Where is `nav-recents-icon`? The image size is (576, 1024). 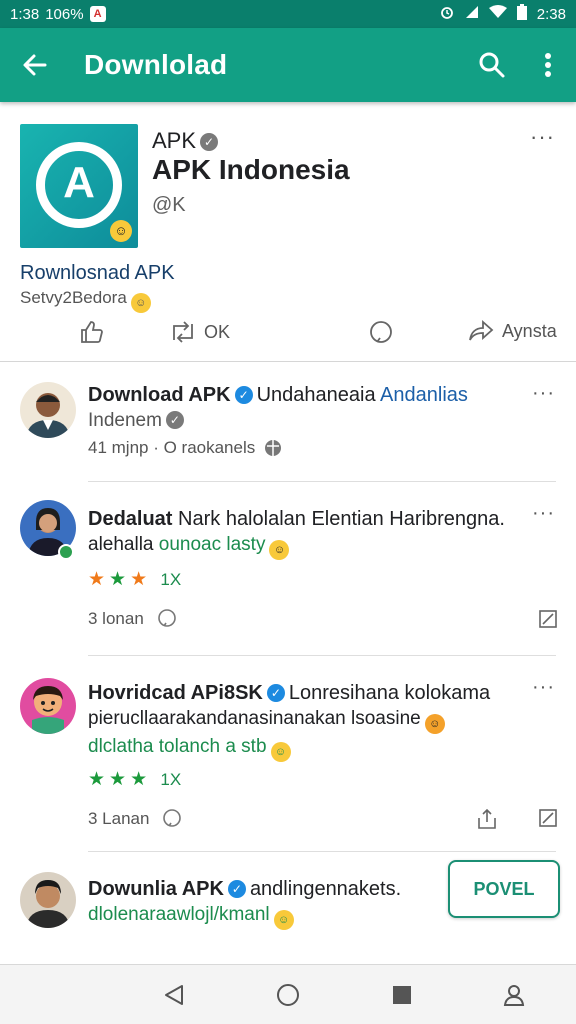
nav-recents-icon is located at coordinates (402, 995).